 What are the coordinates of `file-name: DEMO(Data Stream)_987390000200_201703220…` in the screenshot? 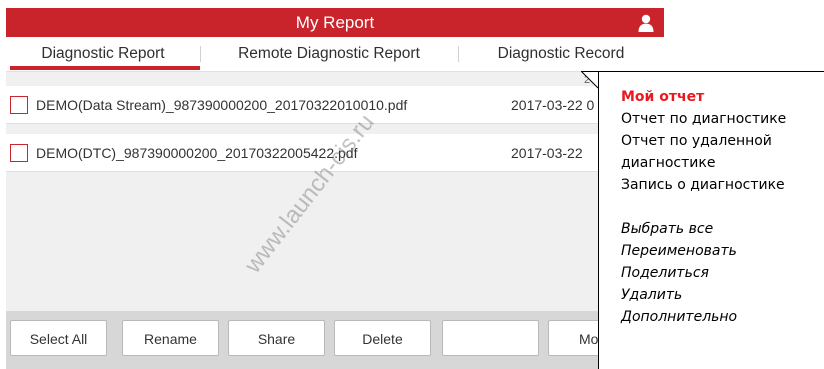 It's located at (222, 105).